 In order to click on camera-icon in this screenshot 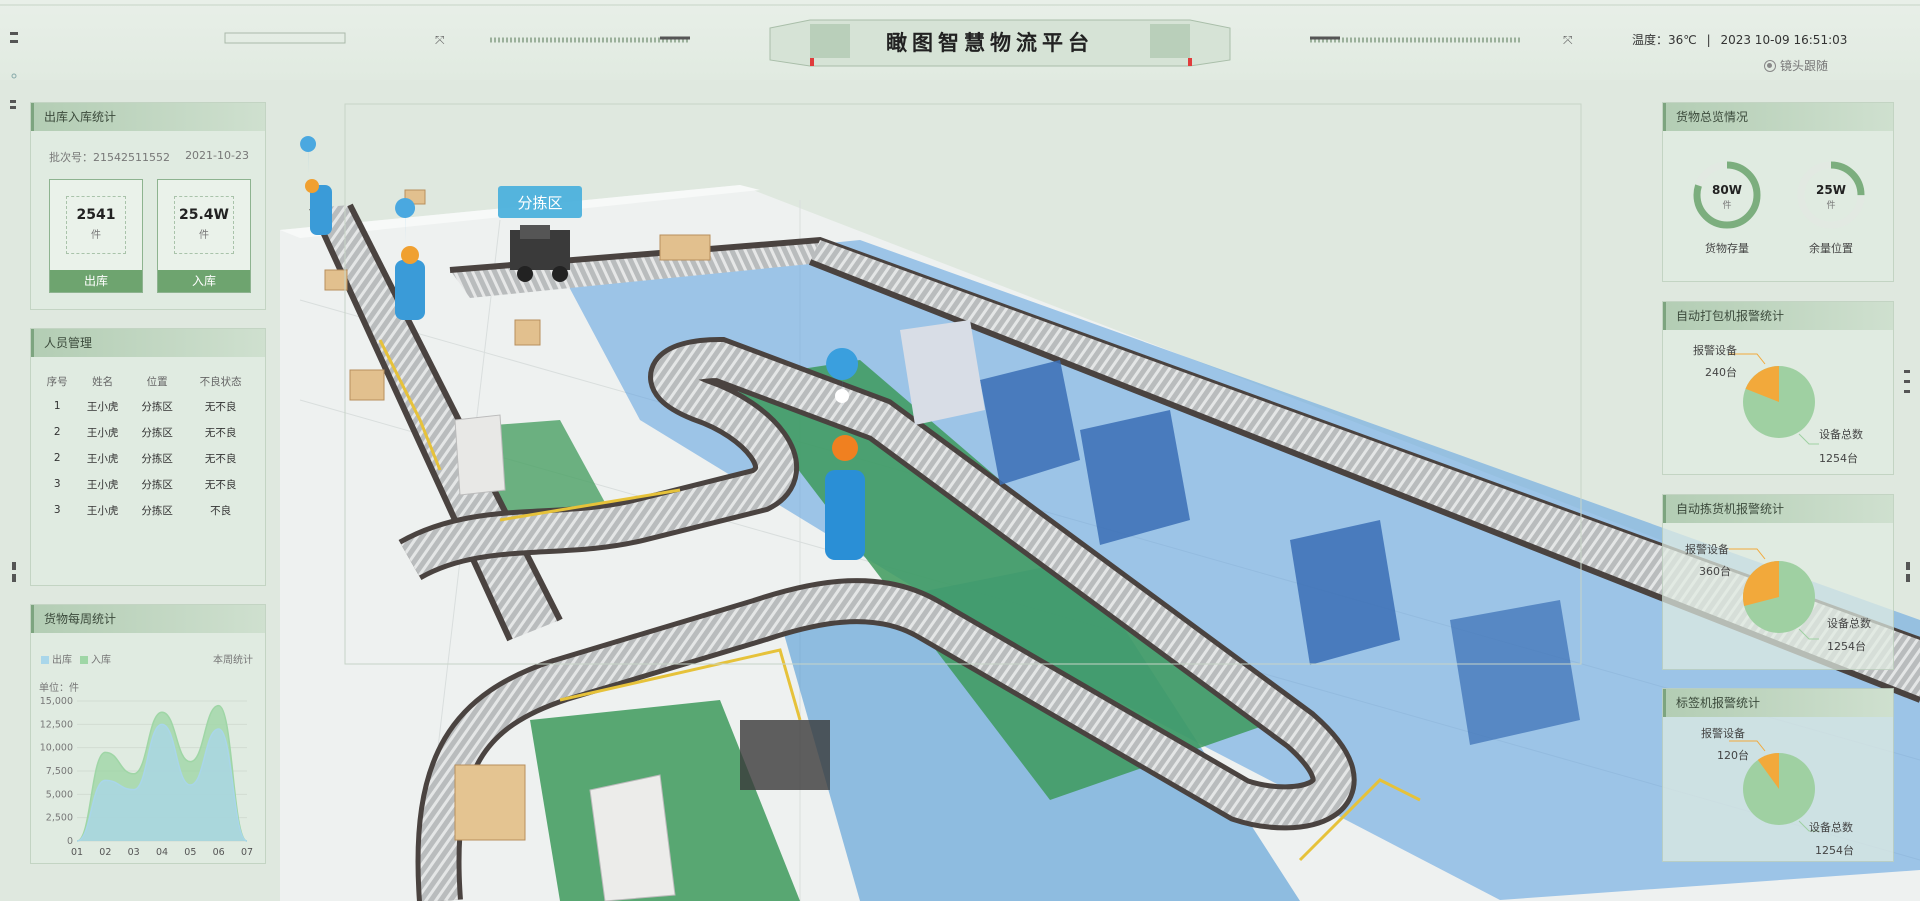, I will do `click(1770, 65)`.